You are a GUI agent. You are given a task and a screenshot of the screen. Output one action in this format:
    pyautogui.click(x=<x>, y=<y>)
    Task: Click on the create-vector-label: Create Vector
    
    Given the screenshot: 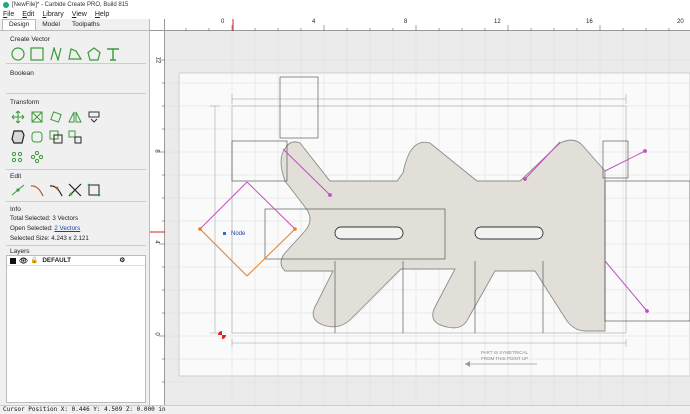 What is the action you would take?
    pyautogui.click(x=30, y=39)
    